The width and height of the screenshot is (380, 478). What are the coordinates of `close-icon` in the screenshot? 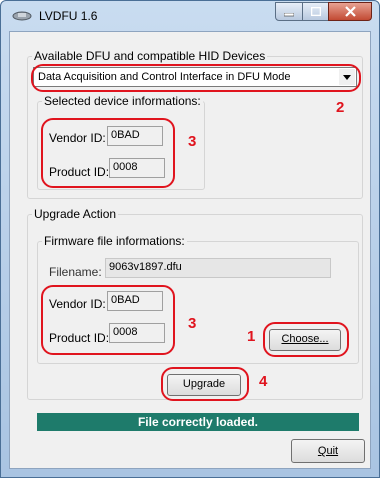 It's located at (350, 11).